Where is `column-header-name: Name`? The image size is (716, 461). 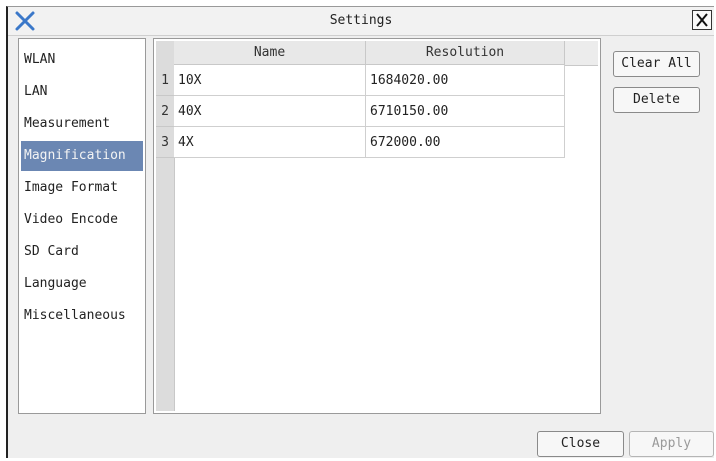 column-header-name: Name is located at coordinates (270, 53).